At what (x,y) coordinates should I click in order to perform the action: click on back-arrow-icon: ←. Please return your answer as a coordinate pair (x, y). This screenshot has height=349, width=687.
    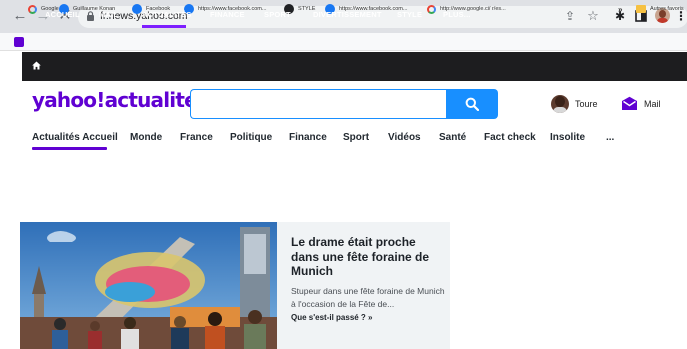
    Looking at the image, I should click on (20, 16).